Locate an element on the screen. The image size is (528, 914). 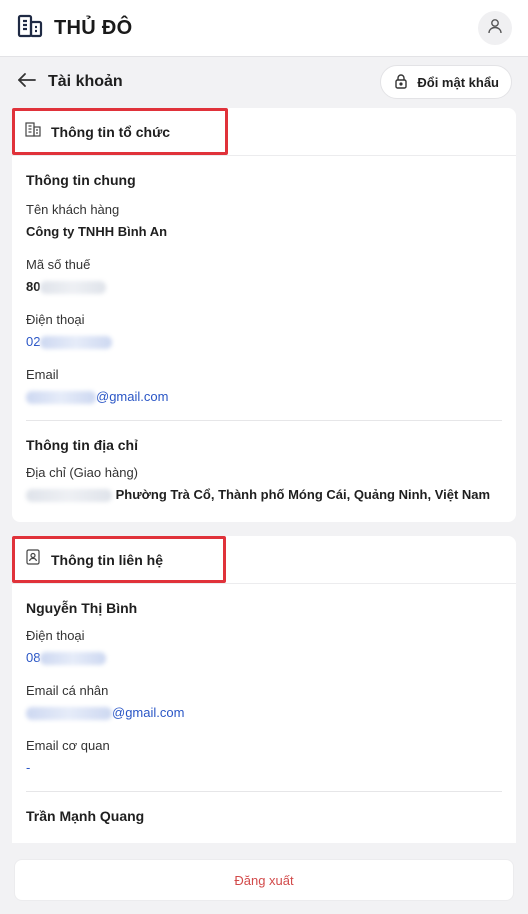
phone-label: Điện thoại is located at coordinates (55, 320).